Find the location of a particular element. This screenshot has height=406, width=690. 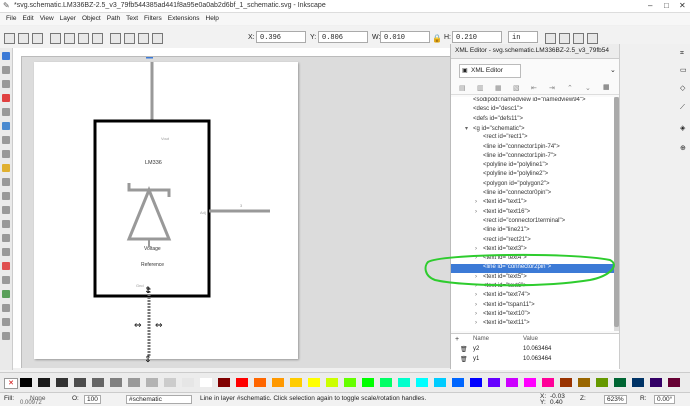

xml-node: <sodipodi:namedview id="namedview94"> is located at coordinates (532, 101).